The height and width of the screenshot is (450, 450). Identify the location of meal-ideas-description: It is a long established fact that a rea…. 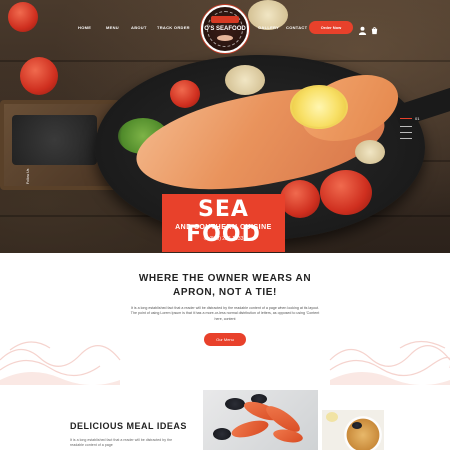
(121, 442).